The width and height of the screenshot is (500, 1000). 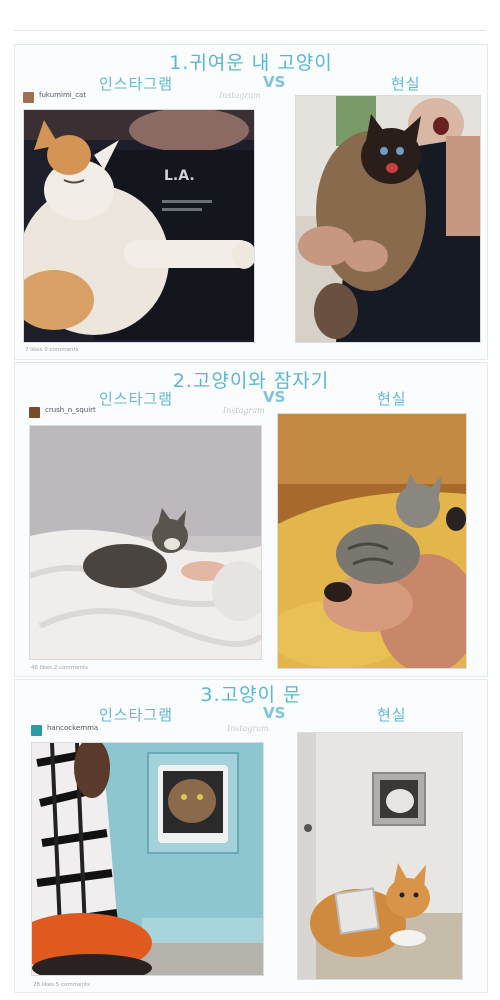 I want to click on section-title: 1.귀여운 내 고양이, so click(x=251, y=63).